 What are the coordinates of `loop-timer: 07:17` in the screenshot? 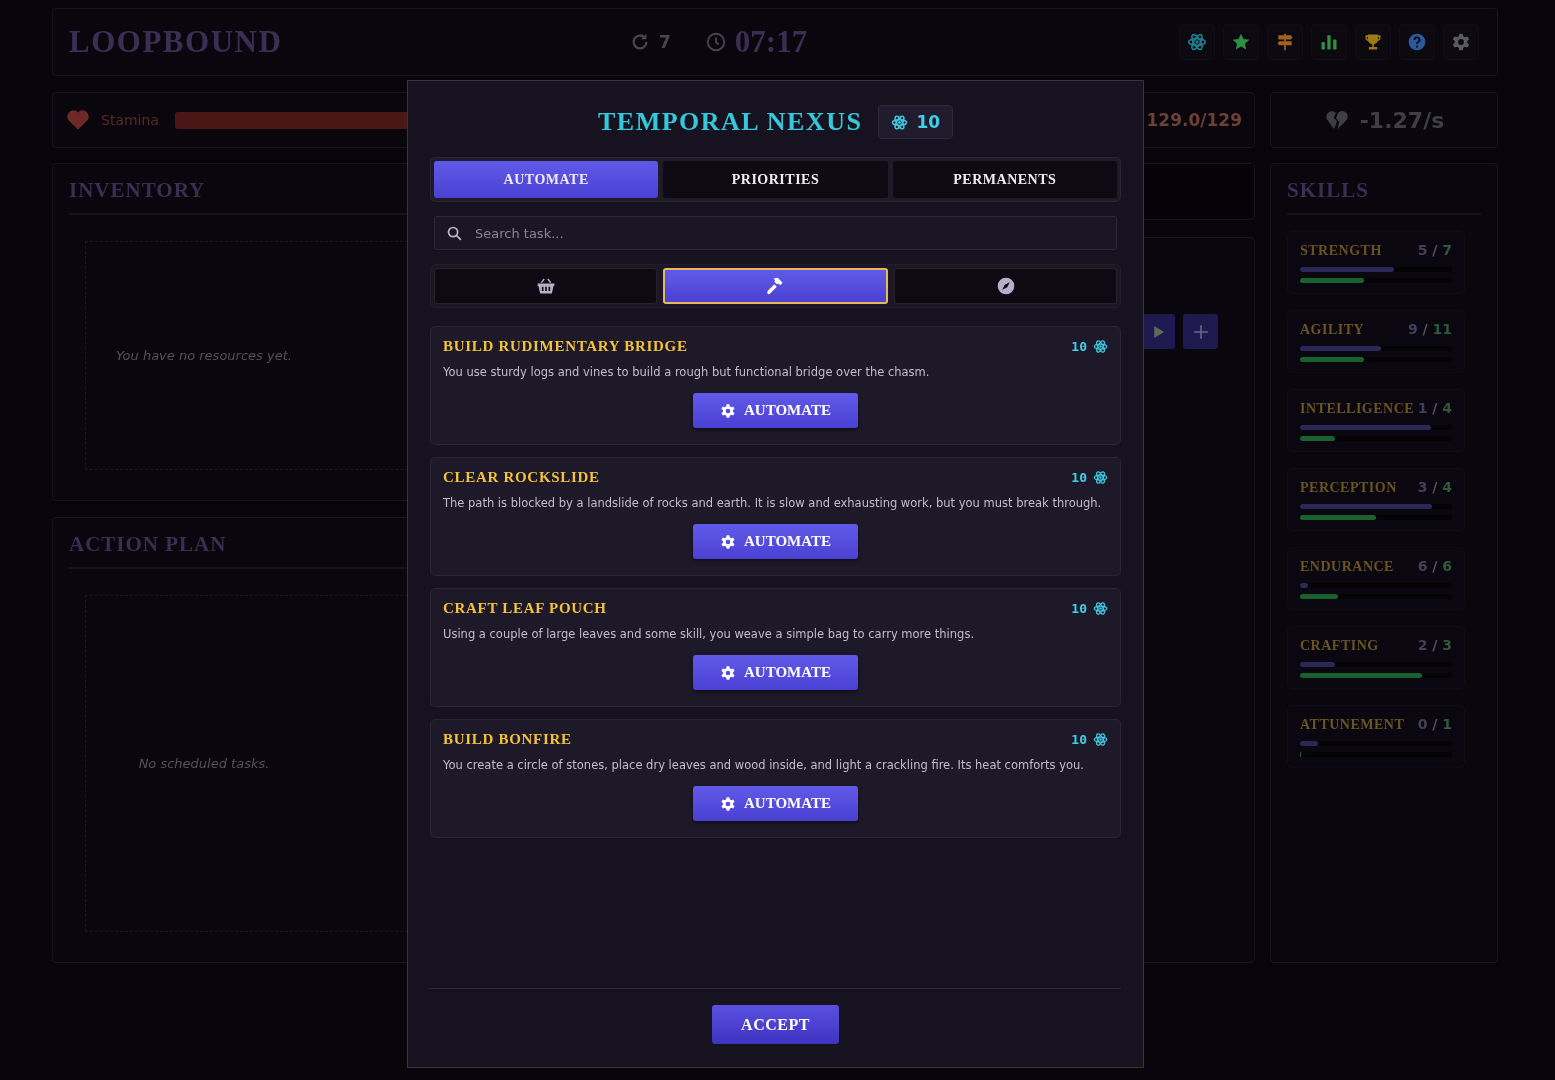 It's located at (771, 42).